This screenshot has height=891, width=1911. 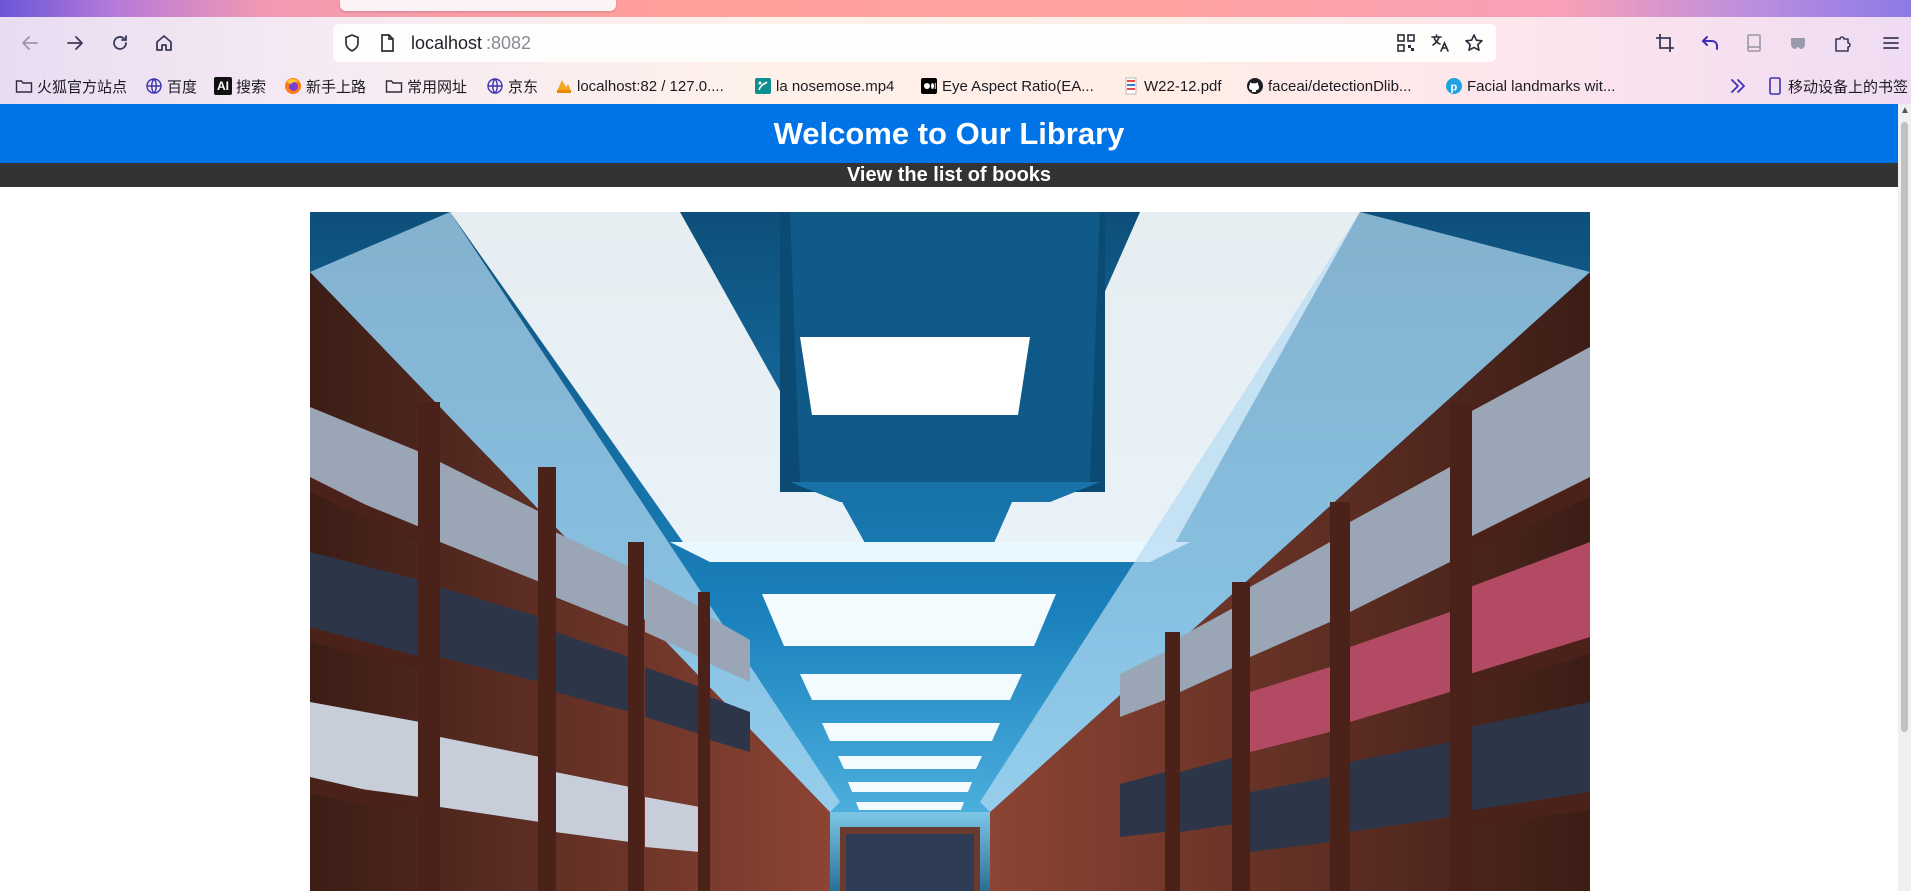 I want to click on p-icon: p, so click(x=1454, y=86).